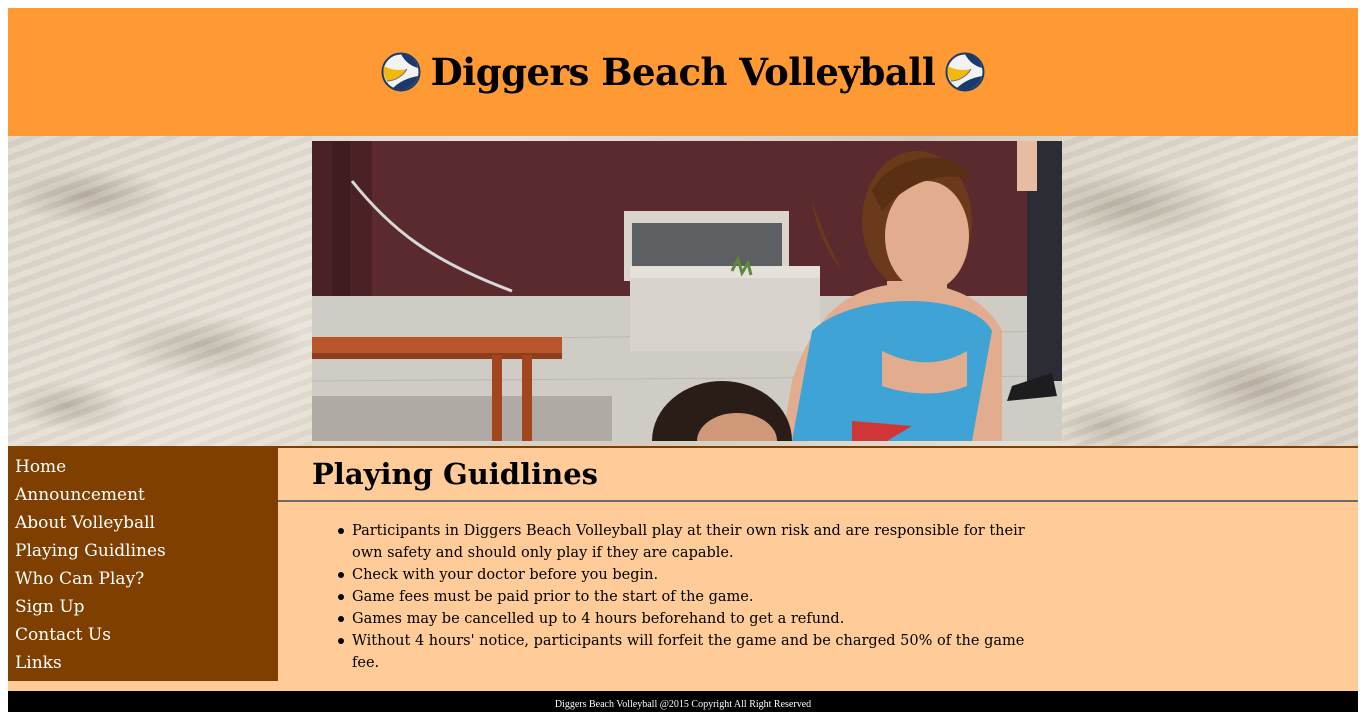 Image resolution: width=1366 pixels, height=718 pixels. Describe the element at coordinates (40, 467) in the screenshot. I see `nav-link-home: Home` at that location.